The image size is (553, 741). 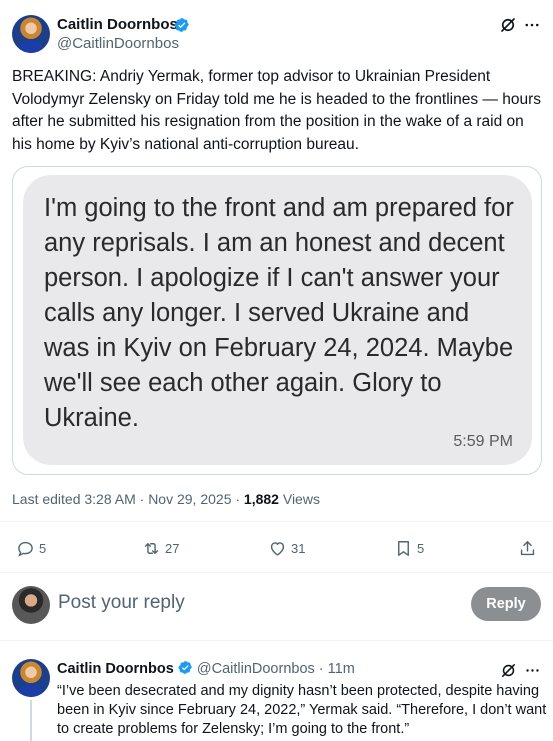 I want to click on reply-header: Caitlin Doornbos @CaitlinDoornbos · 11m, so click(x=206, y=668).